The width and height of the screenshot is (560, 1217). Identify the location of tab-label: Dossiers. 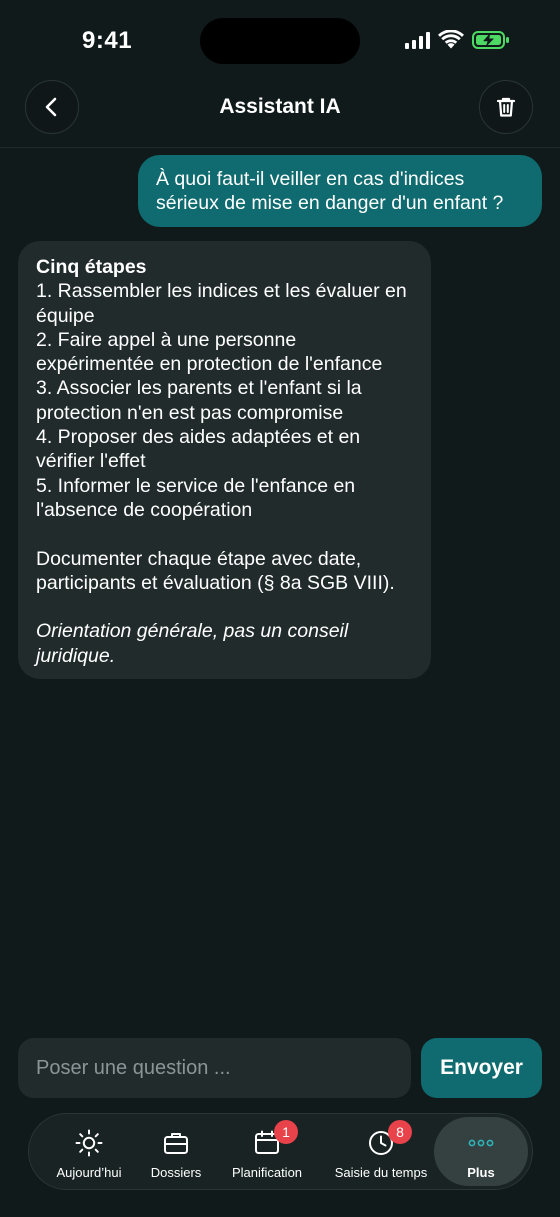
(176, 1172).